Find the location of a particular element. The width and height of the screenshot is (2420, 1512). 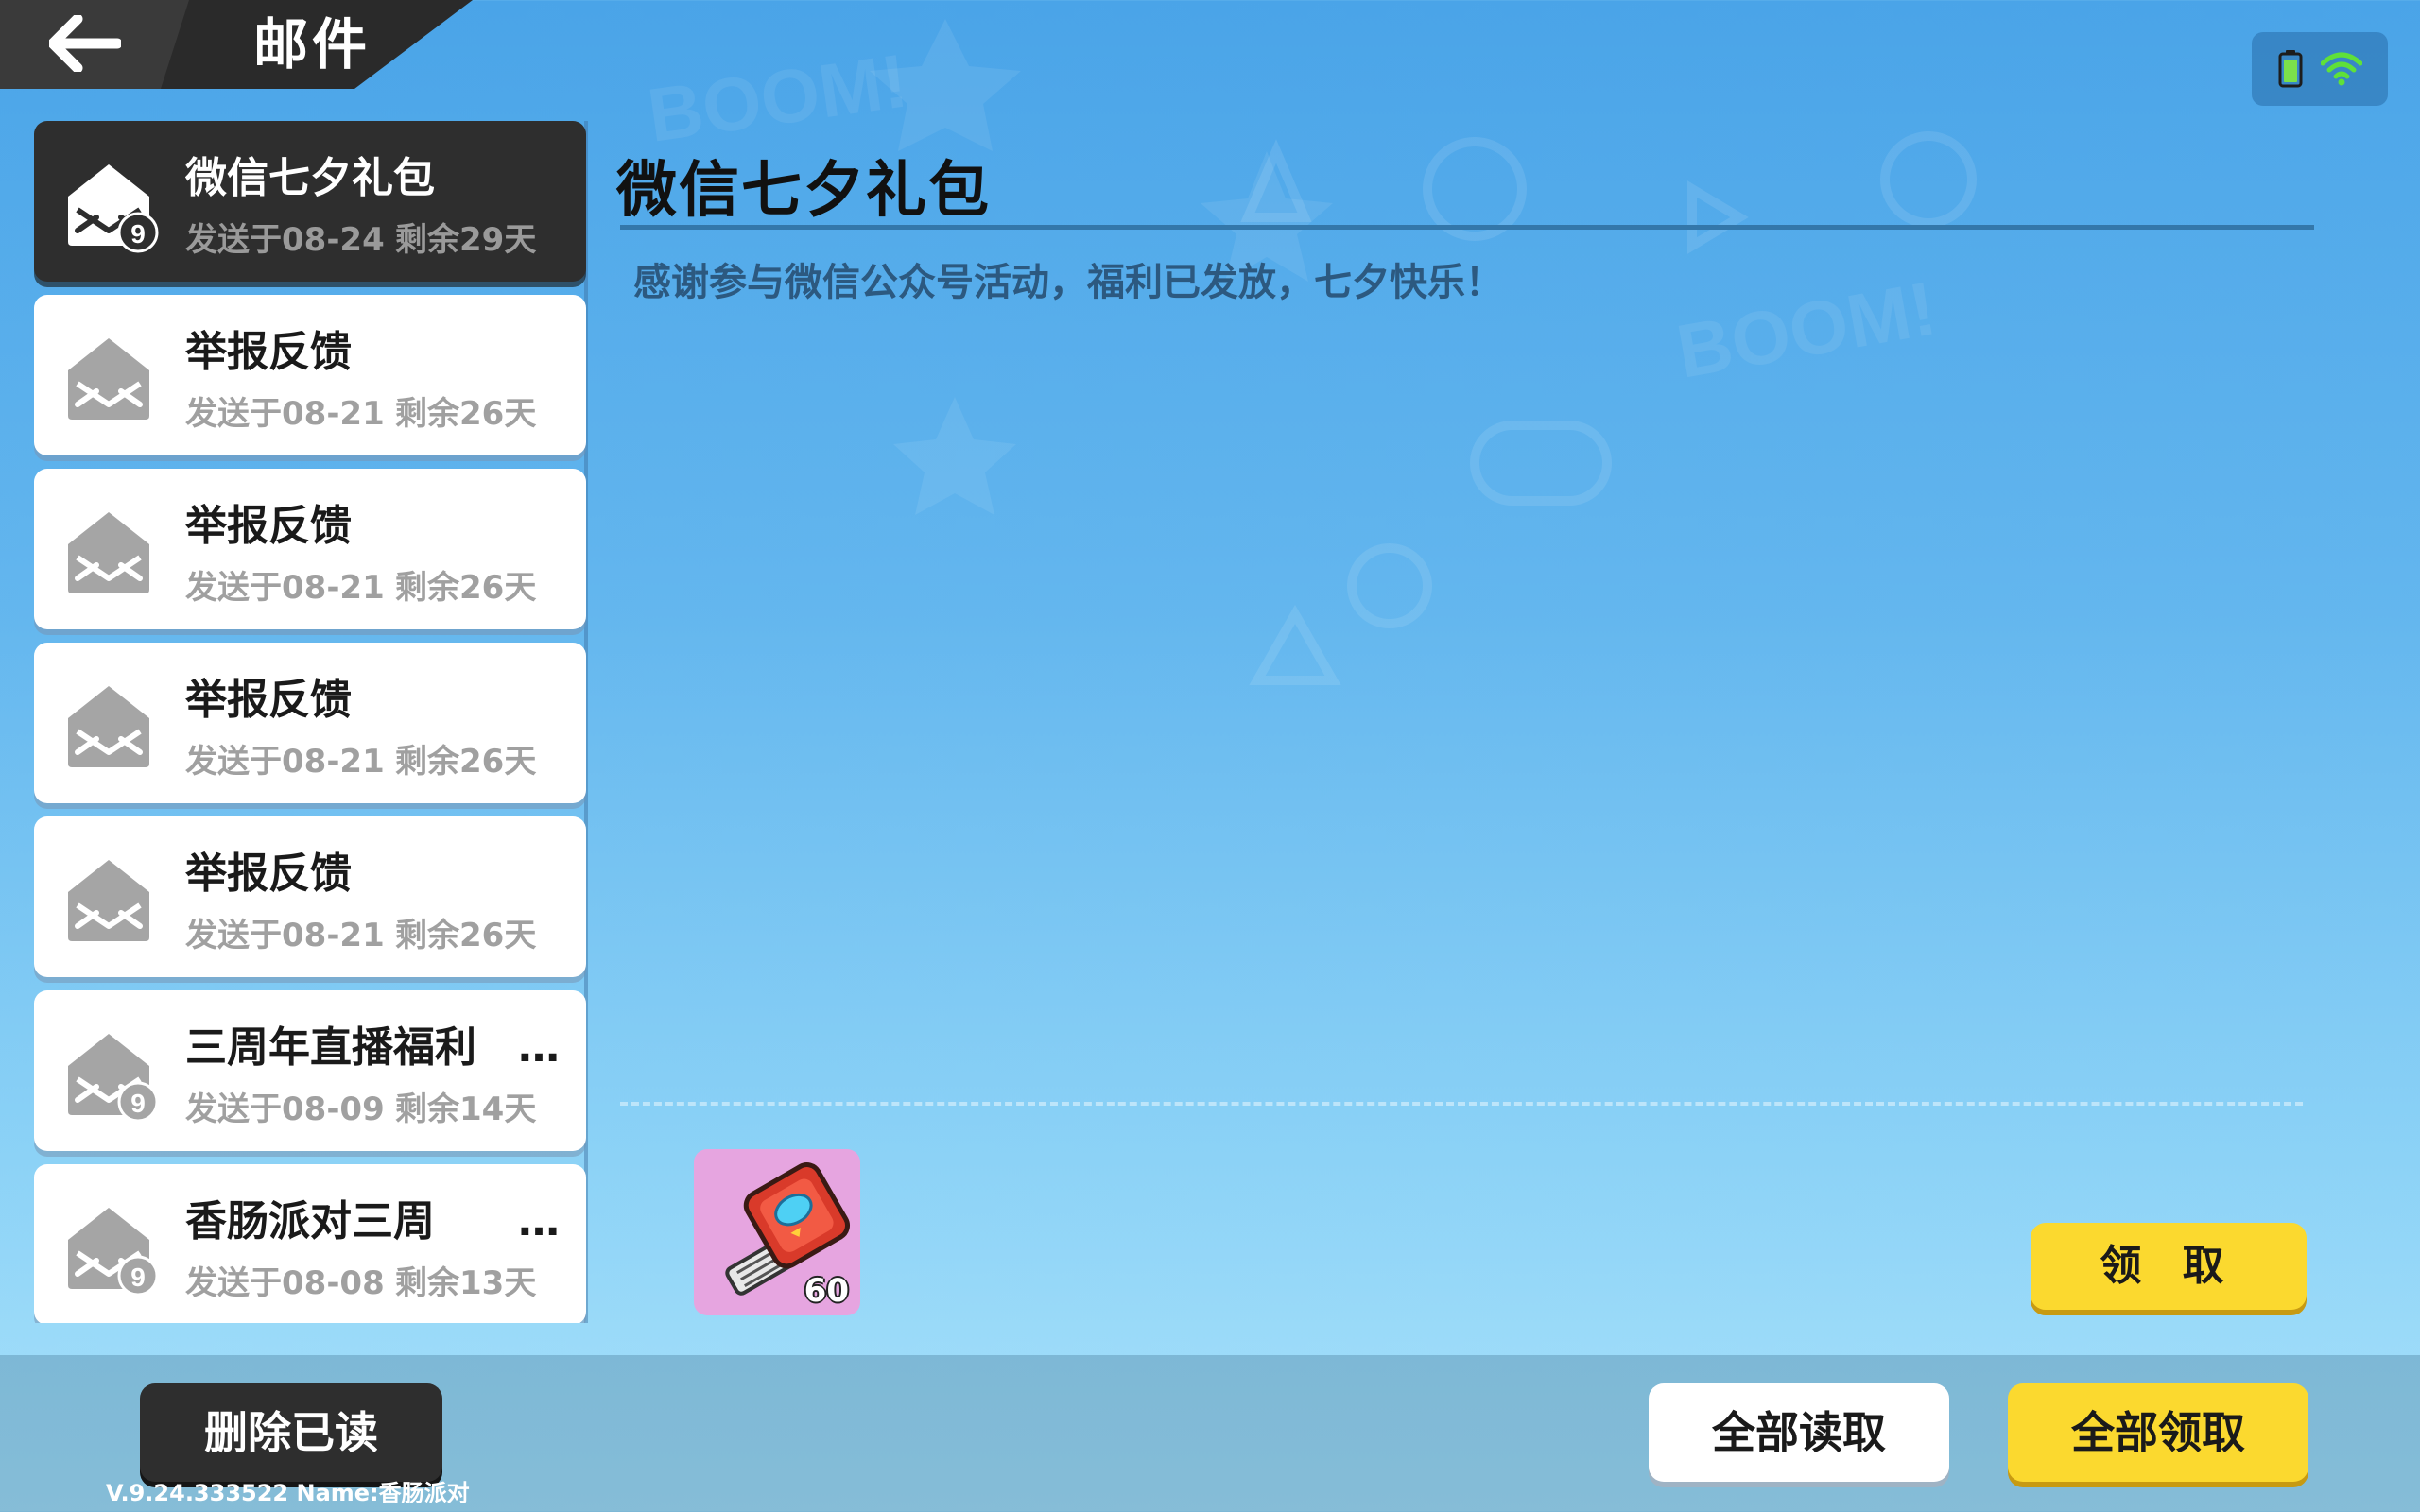

status-panel is located at coordinates (2320, 69).